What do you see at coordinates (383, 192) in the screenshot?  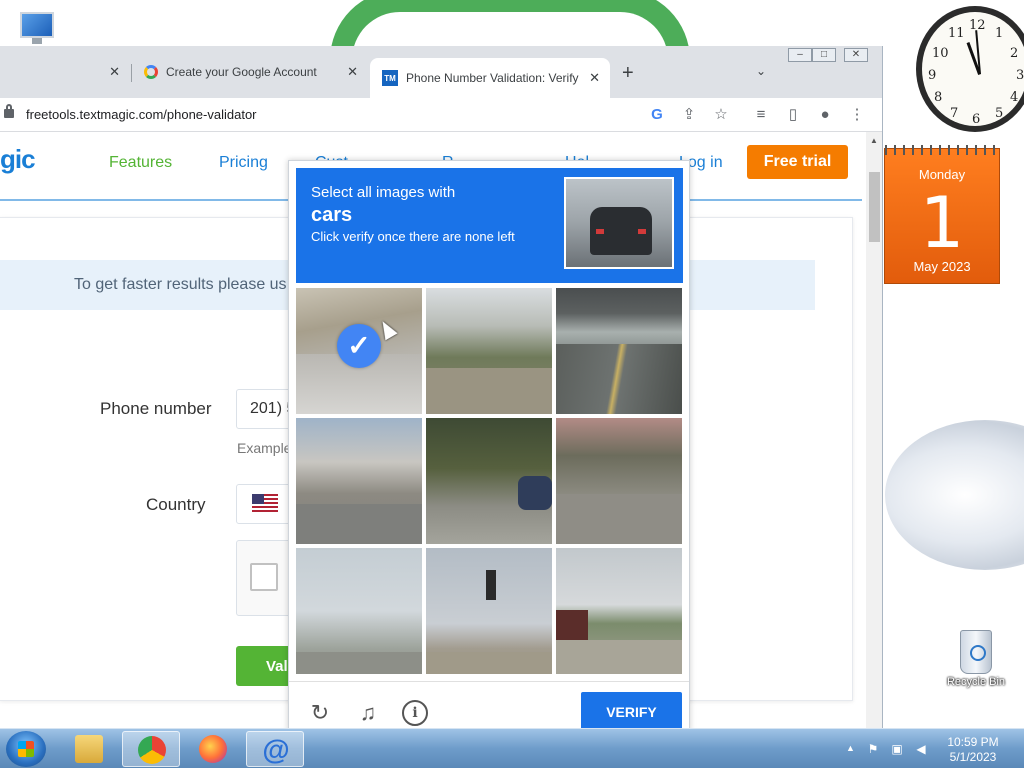 I see `challenge-instruction: Select all images with` at bounding box center [383, 192].